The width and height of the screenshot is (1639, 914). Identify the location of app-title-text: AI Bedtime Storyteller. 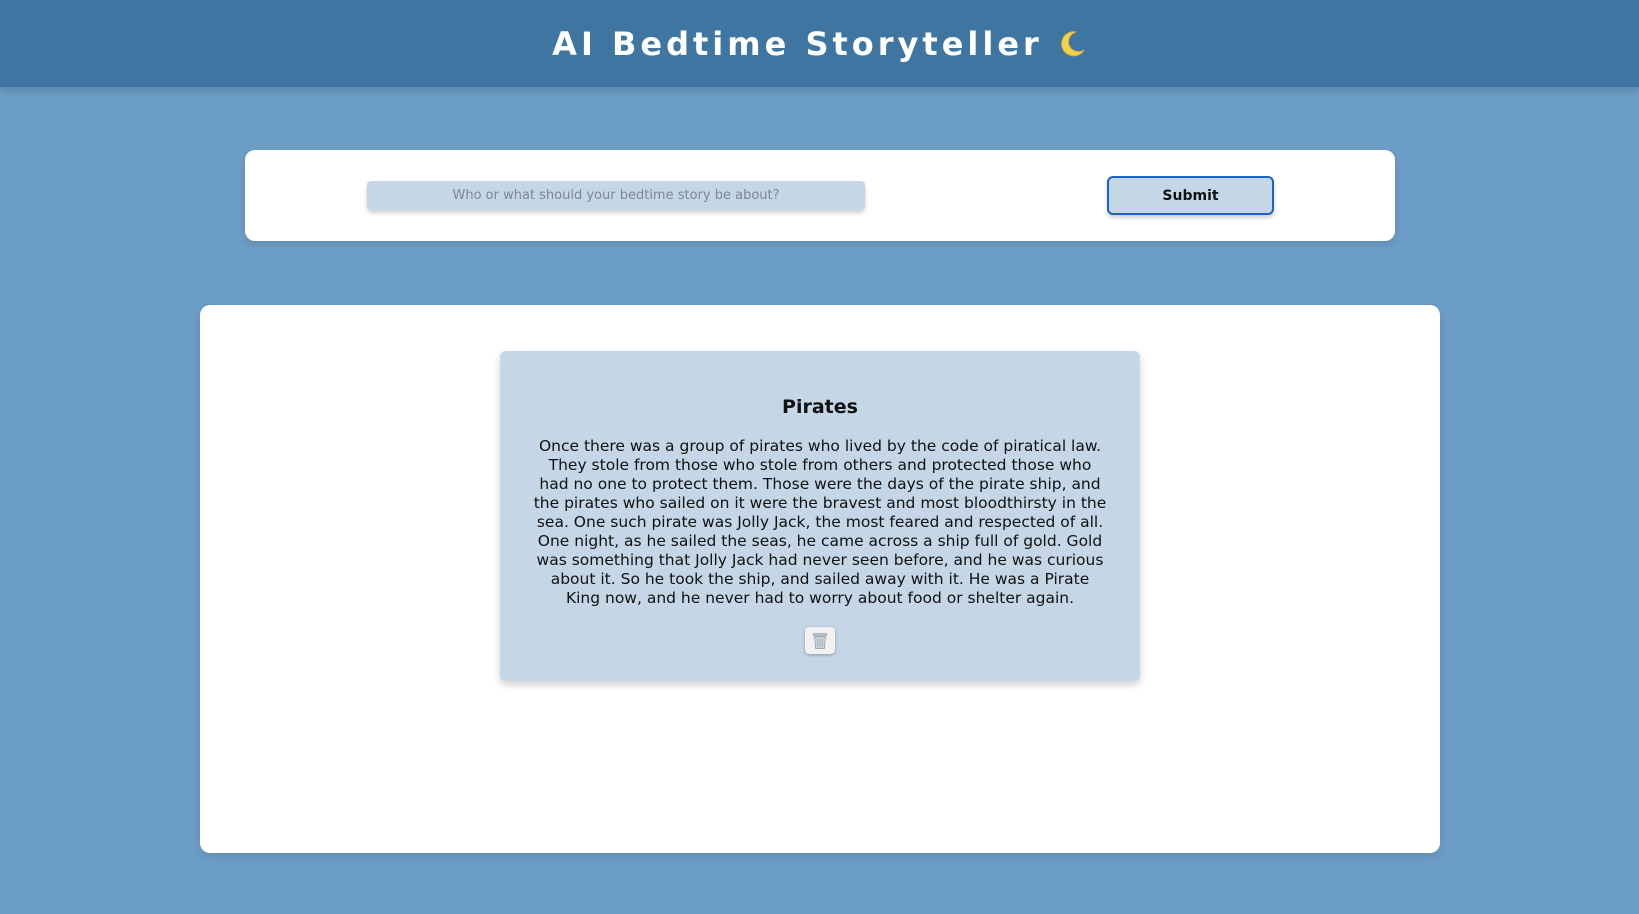
(797, 43).